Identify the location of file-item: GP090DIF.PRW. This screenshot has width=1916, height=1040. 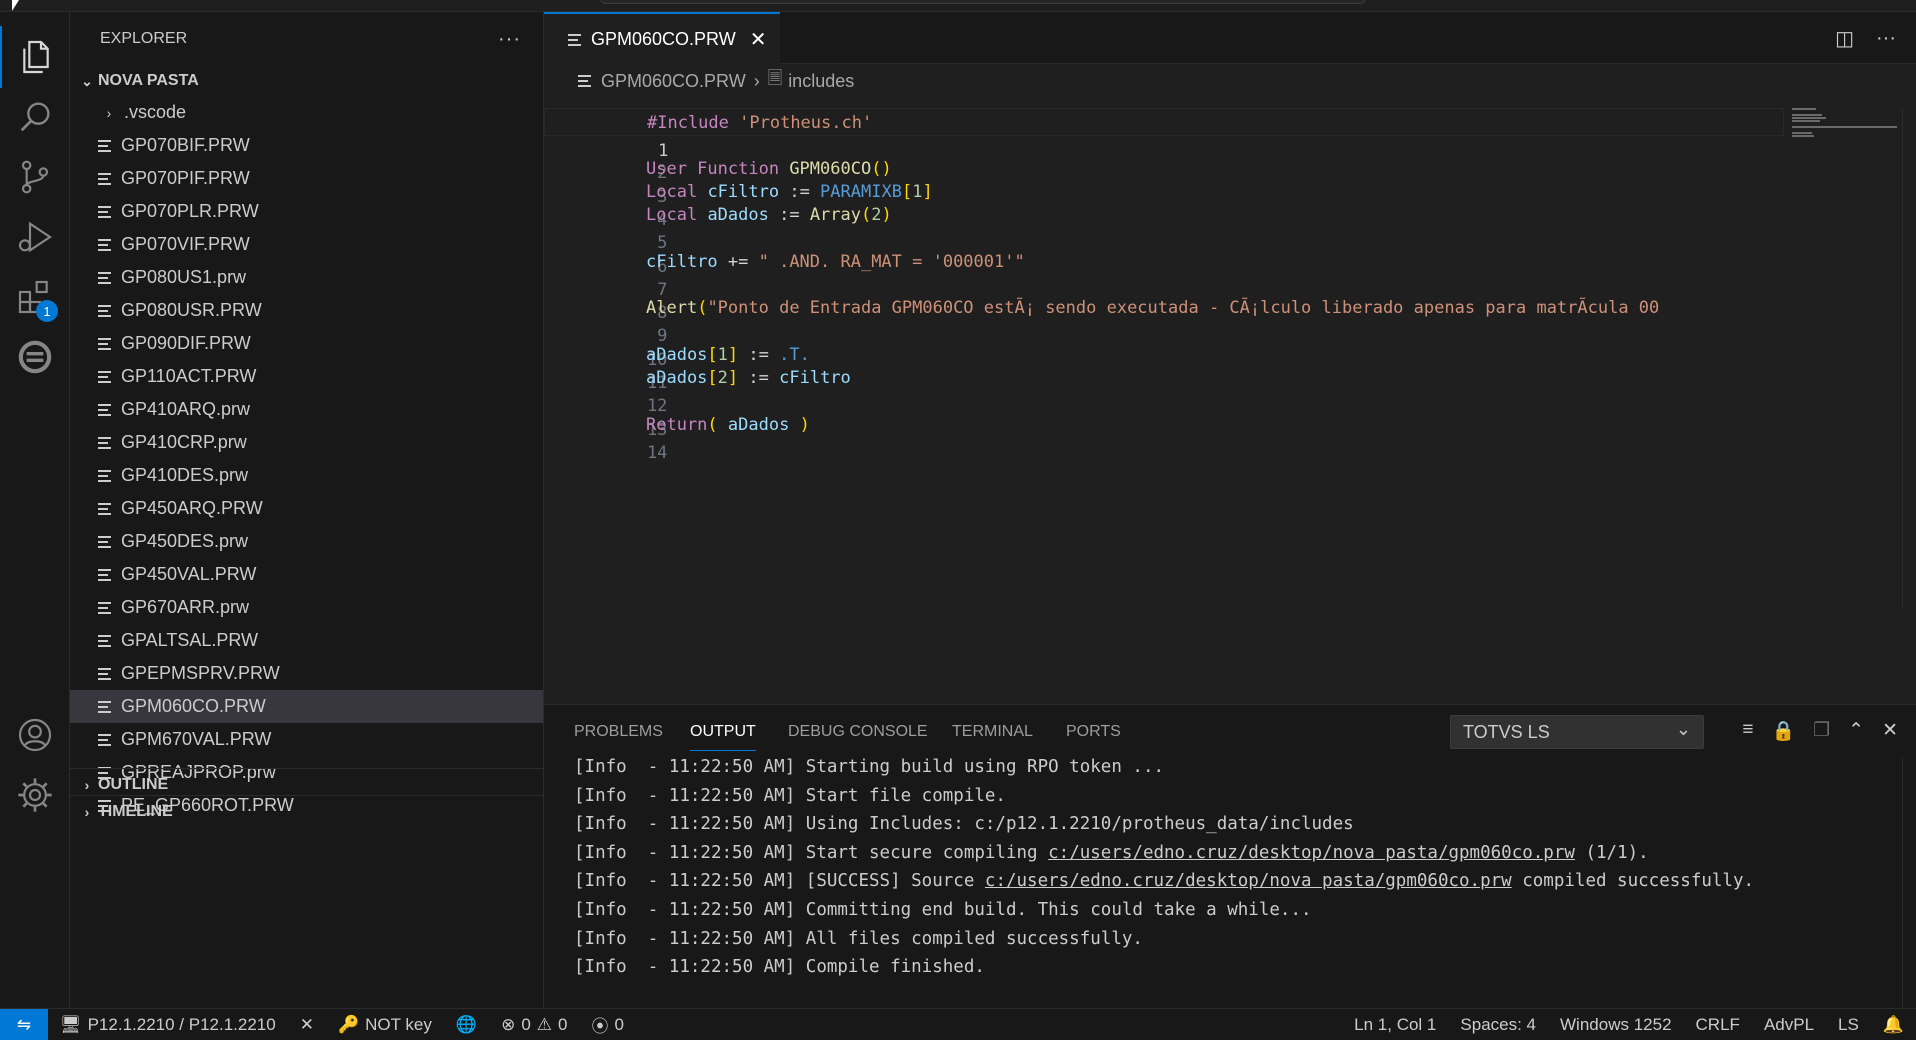
(306, 343).